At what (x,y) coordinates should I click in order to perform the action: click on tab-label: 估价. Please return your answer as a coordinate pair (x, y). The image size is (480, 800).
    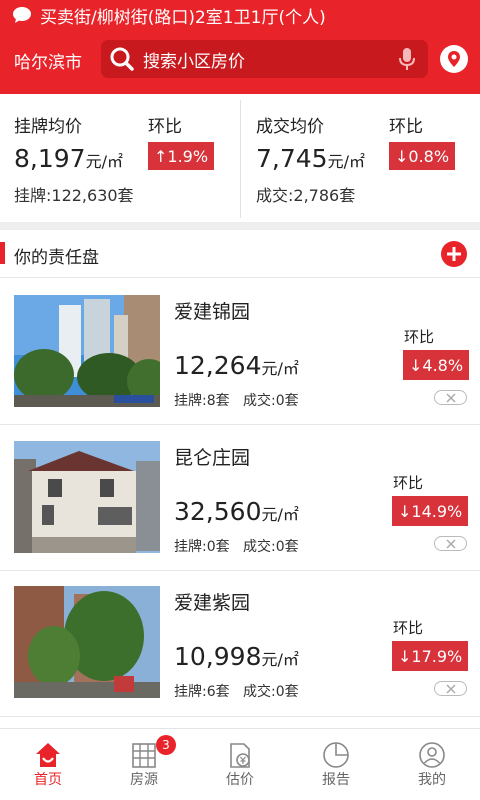
    Looking at the image, I should click on (240, 780).